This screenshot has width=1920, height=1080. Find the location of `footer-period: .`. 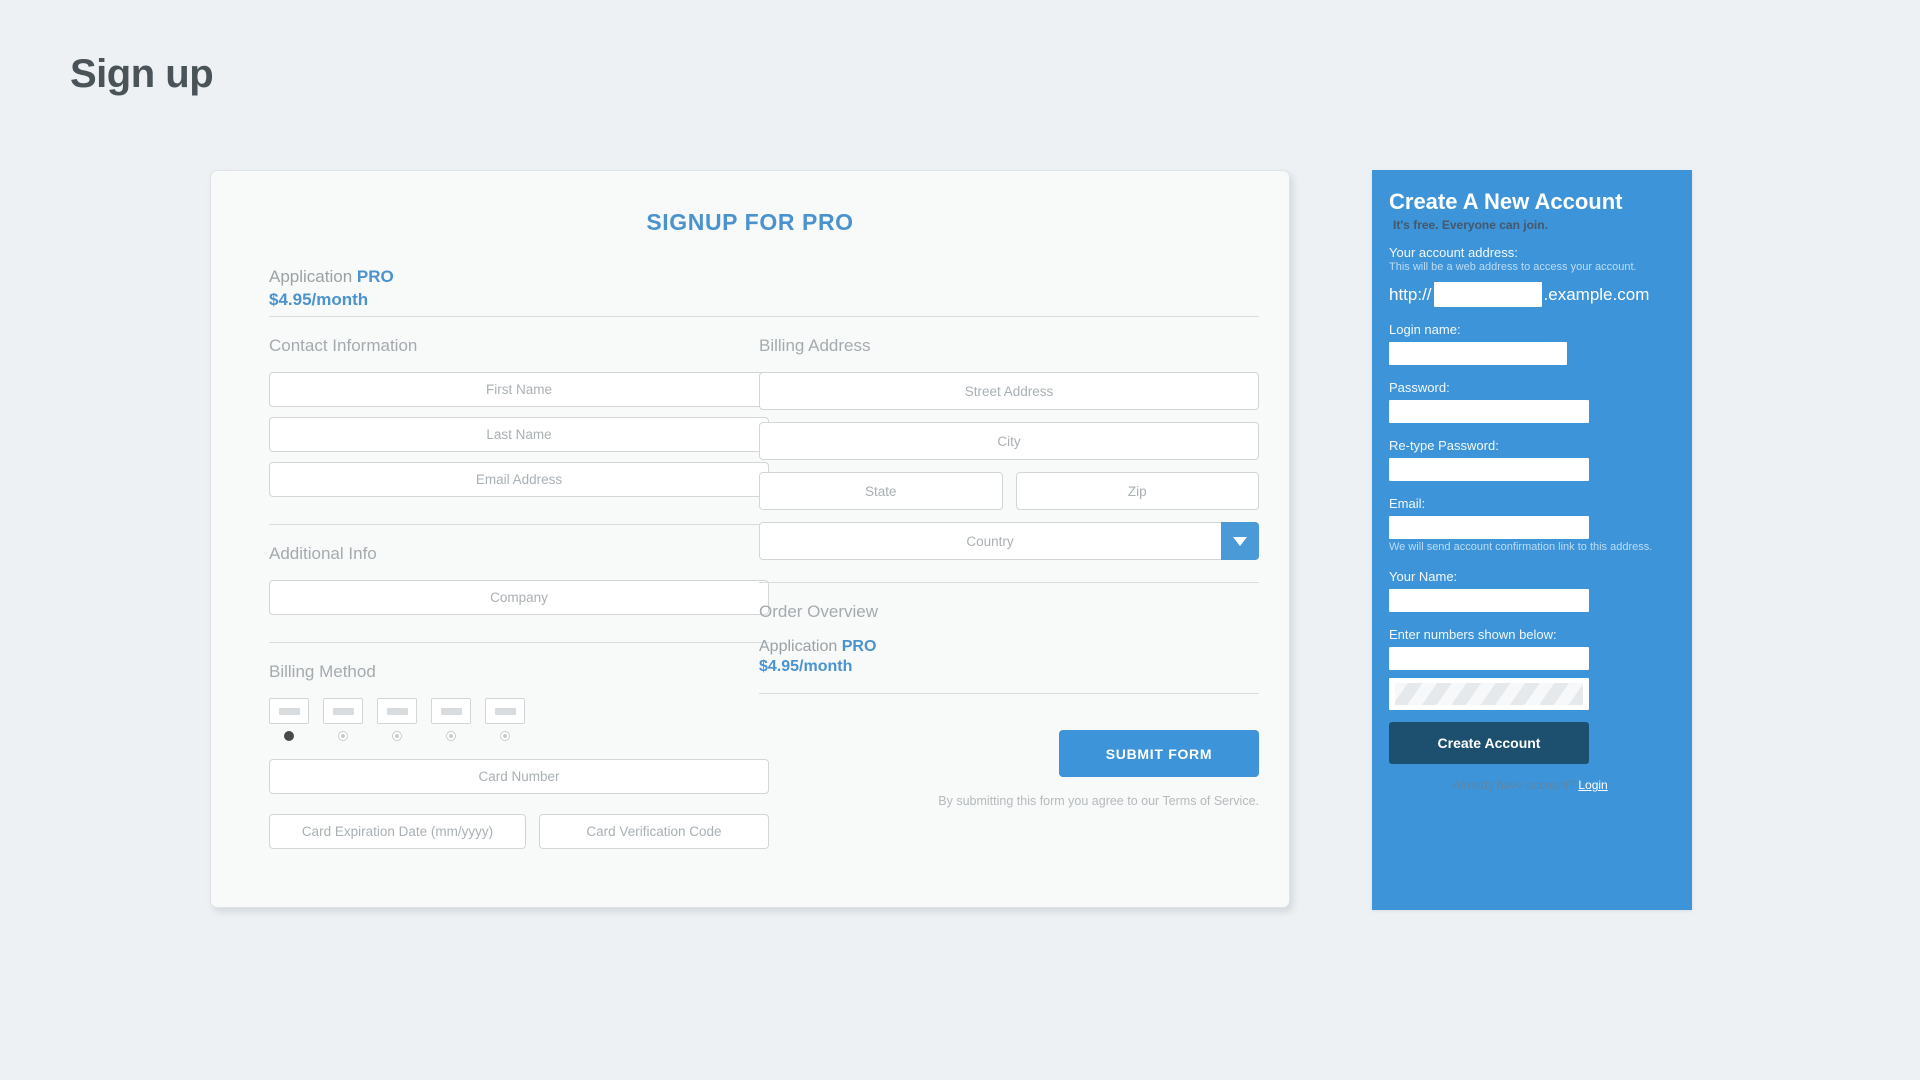

footer-period: . is located at coordinates (1609, 785).